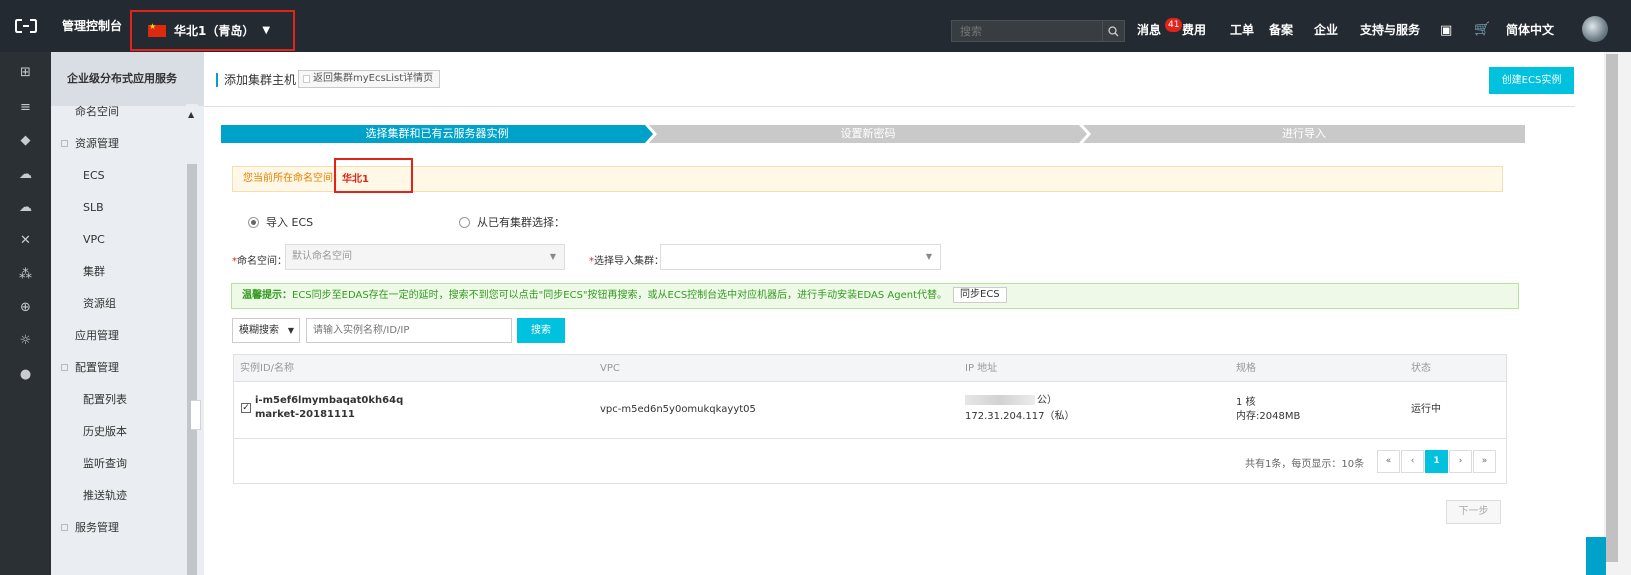 The image size is (1631, 575). What do you see at coordinates (1530, 26) in the screenshot?
I see `nav-language: 简体中文` at bounding box center [1530, 26].